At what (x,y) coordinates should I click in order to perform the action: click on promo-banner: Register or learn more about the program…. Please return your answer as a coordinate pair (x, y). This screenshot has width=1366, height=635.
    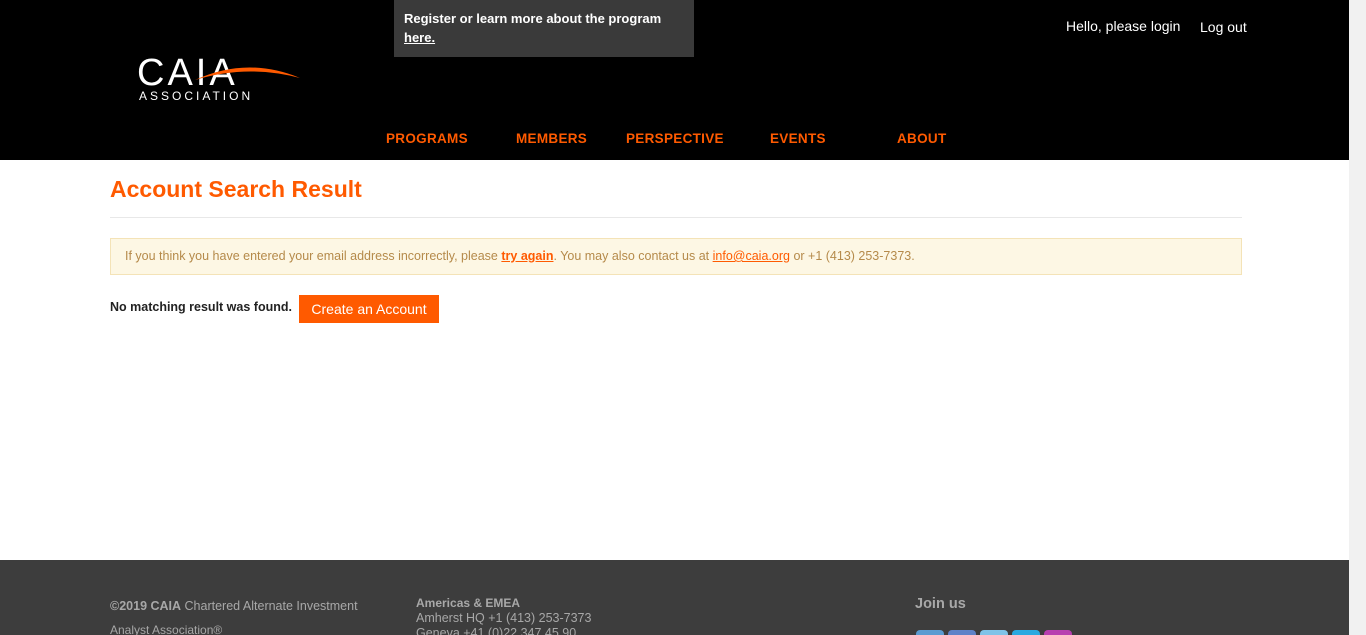
    Looking at the image, I should click on (544, 28).